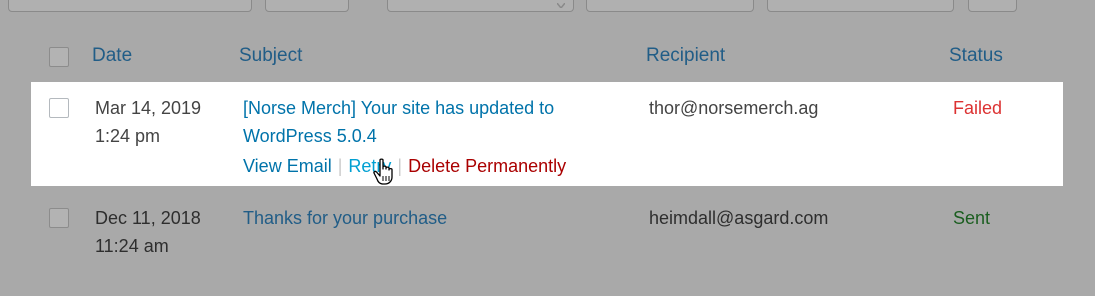  I want to click on column-header-subject: Subject, so click(271, 55).